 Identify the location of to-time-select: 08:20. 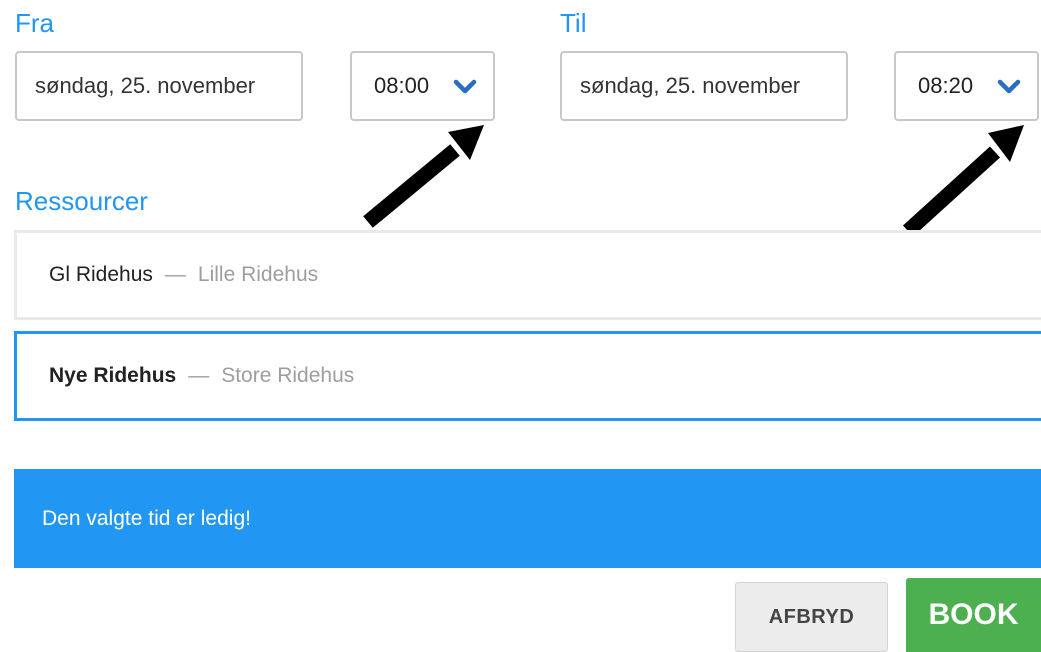
(966, 86).